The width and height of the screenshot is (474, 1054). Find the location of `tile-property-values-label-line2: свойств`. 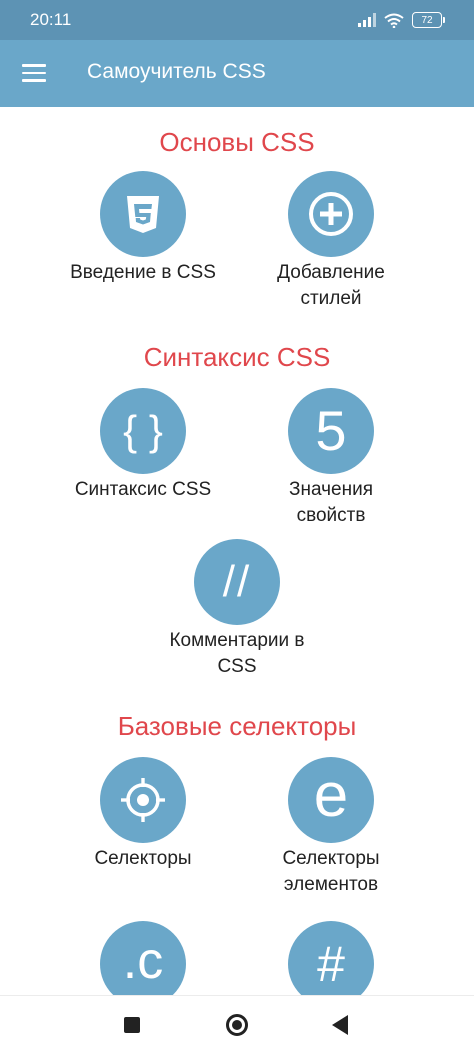

tile-property-values-label-line2: свойств is located at coordinates (331, 515).